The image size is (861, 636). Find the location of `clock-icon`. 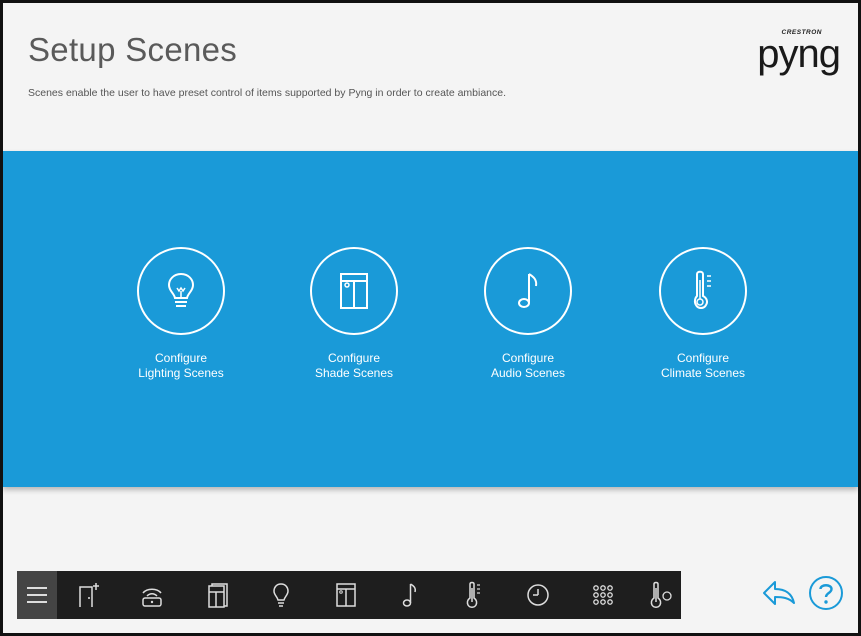

clock-icon is located at coordinates (538, 595).